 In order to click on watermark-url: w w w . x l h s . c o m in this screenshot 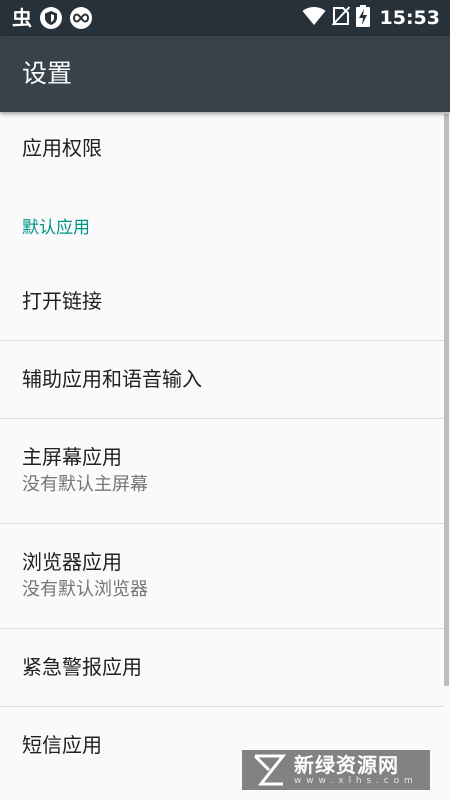, I will do `click(354, 780)`.